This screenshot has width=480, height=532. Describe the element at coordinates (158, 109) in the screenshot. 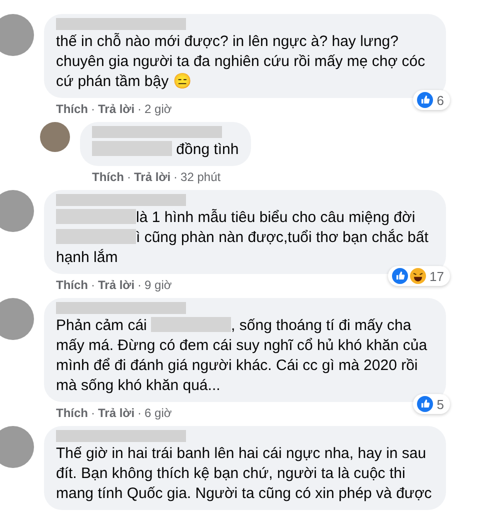

I see `comment-time: 2 giờ` at that location.